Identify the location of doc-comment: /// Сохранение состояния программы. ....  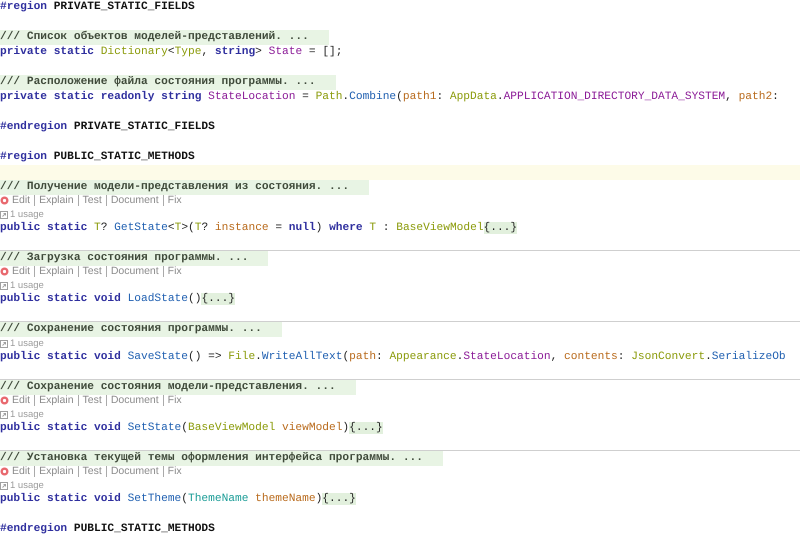
(141, 329).